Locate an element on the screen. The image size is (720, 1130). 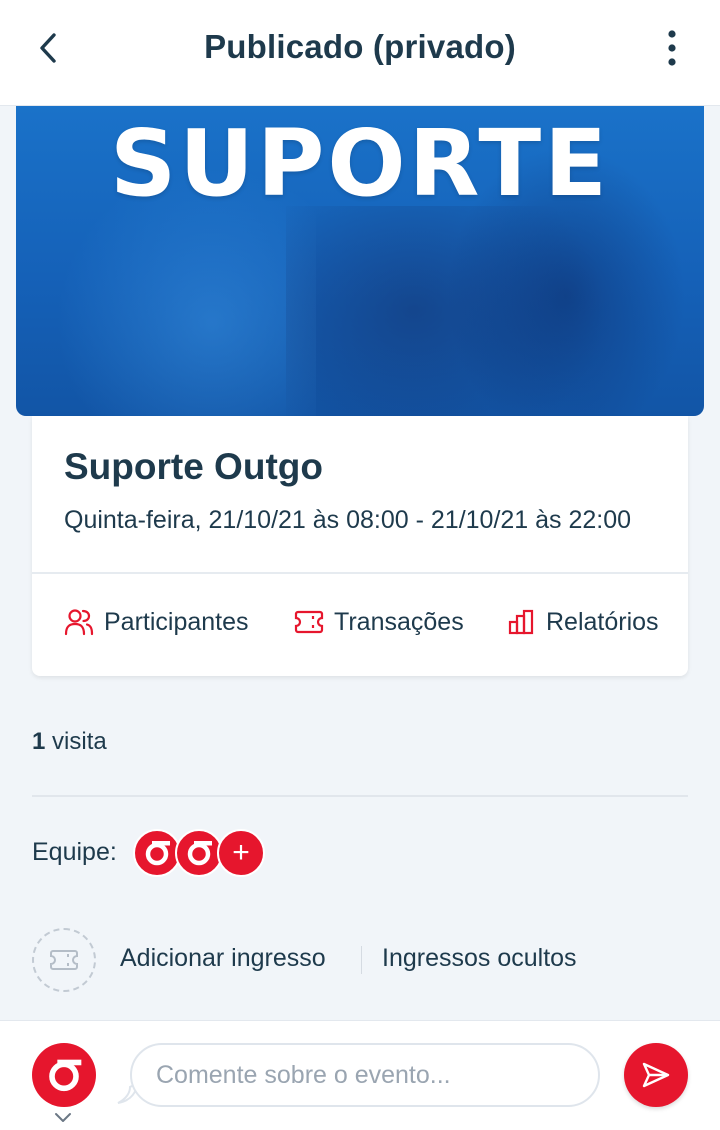
more-vertical-icon is located at coordinates (672, 48).